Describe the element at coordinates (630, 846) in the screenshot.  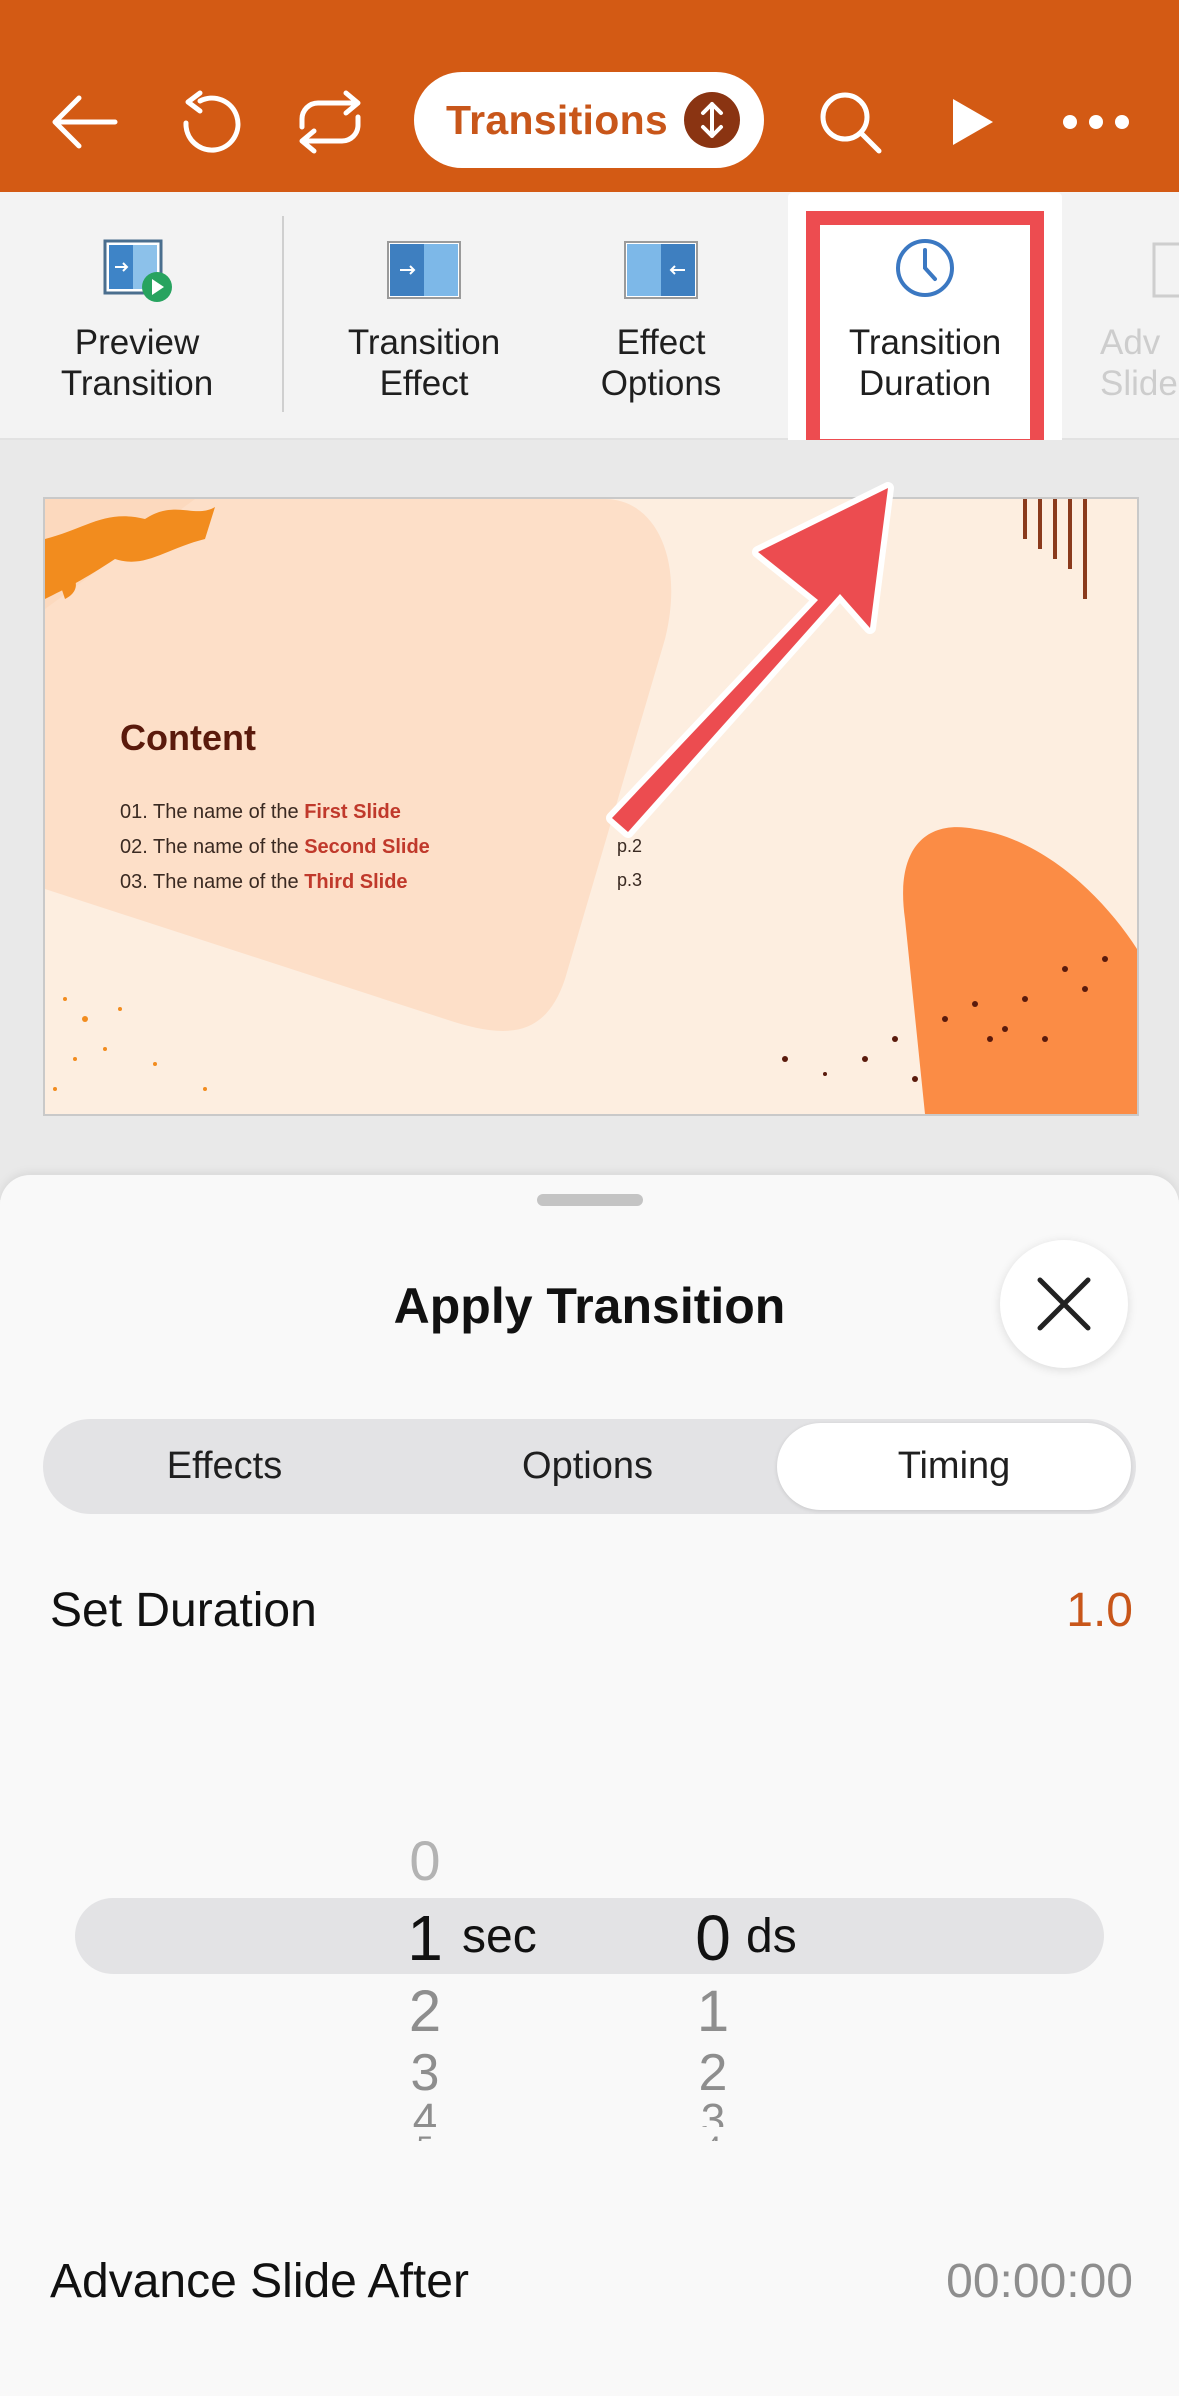
I see `slide-page-ref-2: p.2` at that location.